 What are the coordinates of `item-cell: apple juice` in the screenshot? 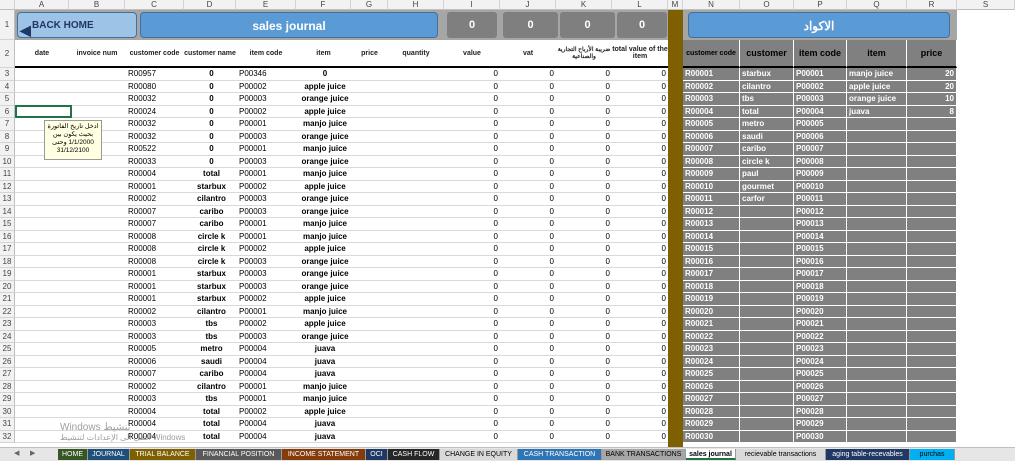 It's located at (325, 112).